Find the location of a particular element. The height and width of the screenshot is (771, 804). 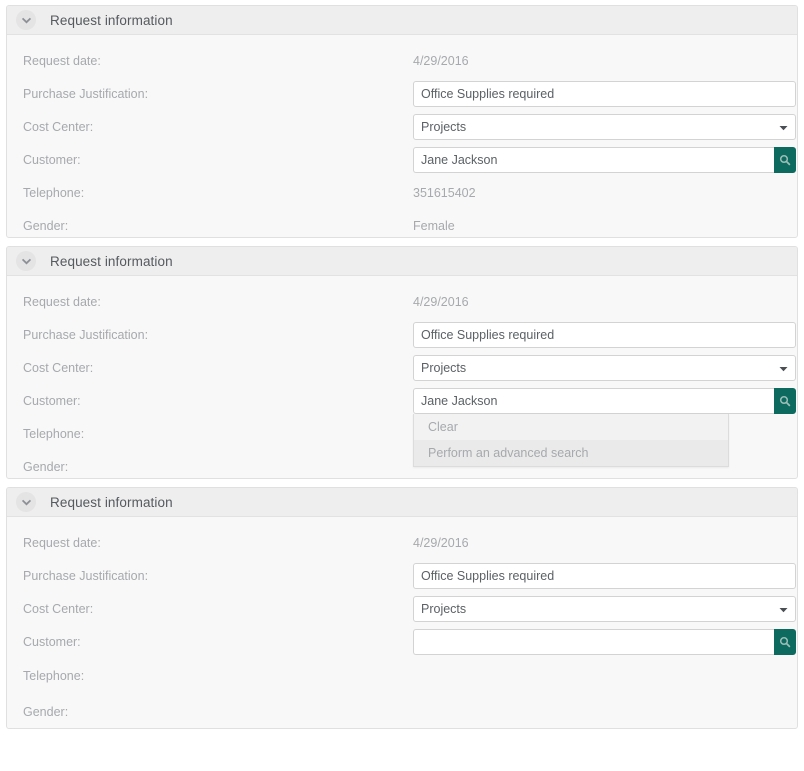

suggestion-item-clear: Clear is located at coordinates (571, 426).